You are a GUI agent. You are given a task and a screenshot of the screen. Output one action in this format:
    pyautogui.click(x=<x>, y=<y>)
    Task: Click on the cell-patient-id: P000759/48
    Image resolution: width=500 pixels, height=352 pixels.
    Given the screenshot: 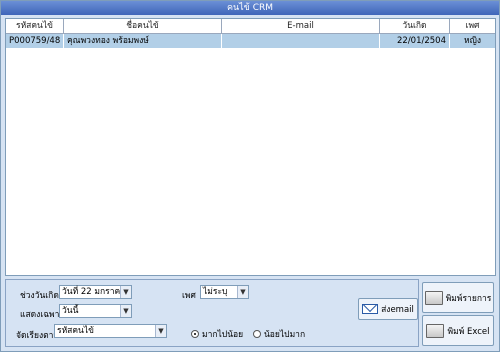 What is the action you would take?
    pyautogui.click(x=35, y=41)
    